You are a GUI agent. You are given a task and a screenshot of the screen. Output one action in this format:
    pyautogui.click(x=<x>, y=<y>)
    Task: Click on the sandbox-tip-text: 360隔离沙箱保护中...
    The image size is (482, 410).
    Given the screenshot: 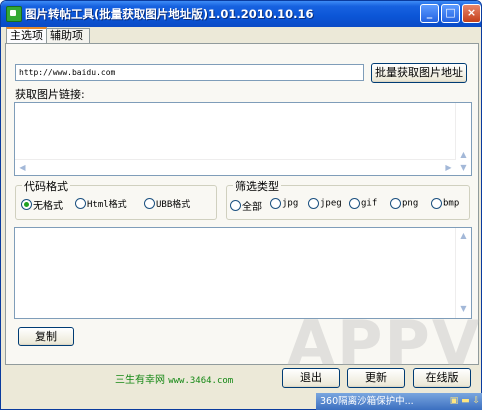 What is the action you would take?
    pyautogui.click(x=367, y=401)
    